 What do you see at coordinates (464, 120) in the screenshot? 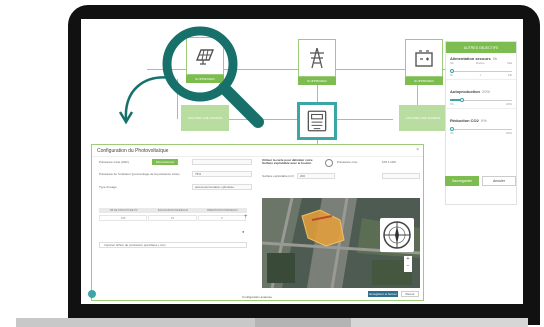
I see `objective-name: Réduction CO2` at bounding box center [464, 120].